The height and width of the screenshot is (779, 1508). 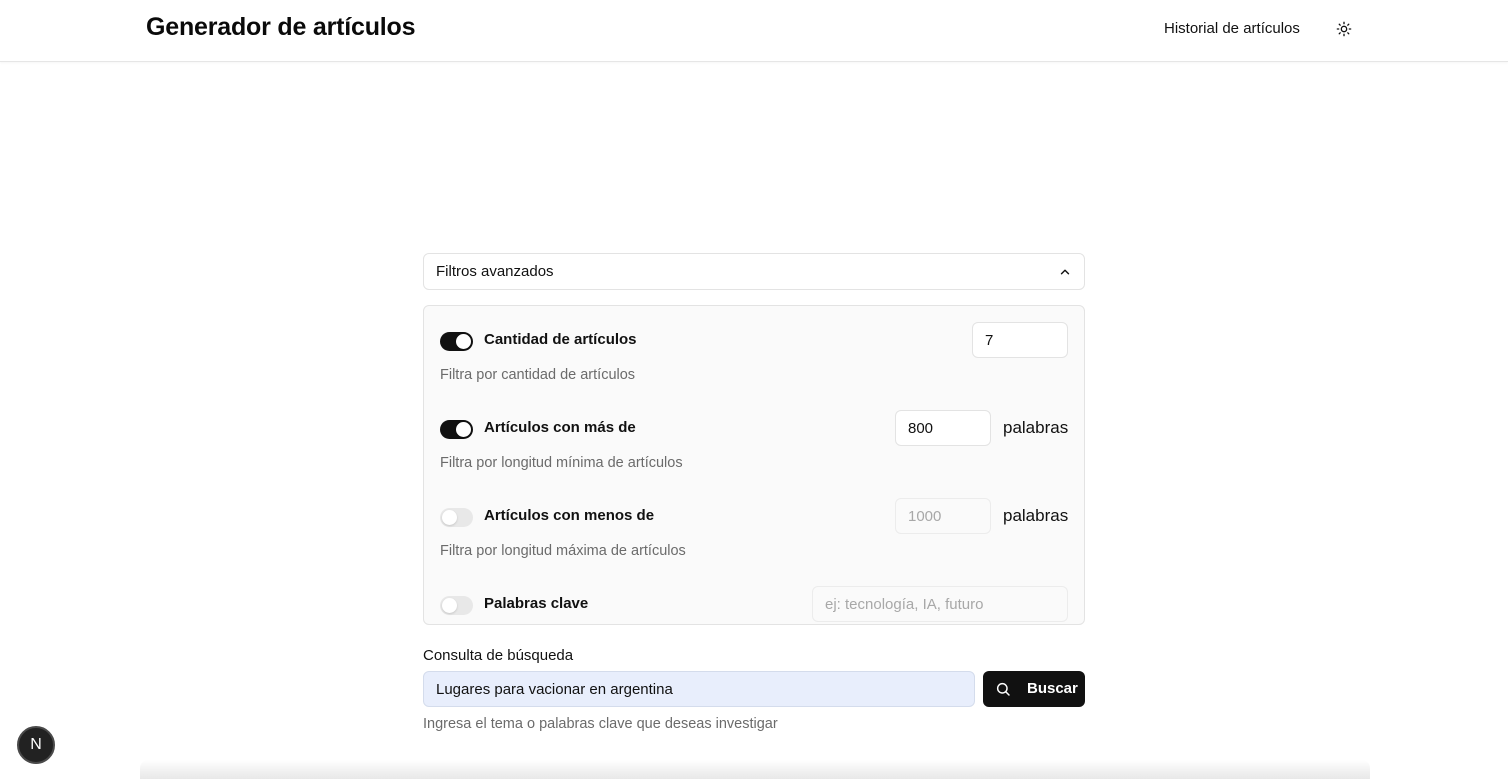 I want to click on theme-toggle-button, so click(x=1344, y=29).